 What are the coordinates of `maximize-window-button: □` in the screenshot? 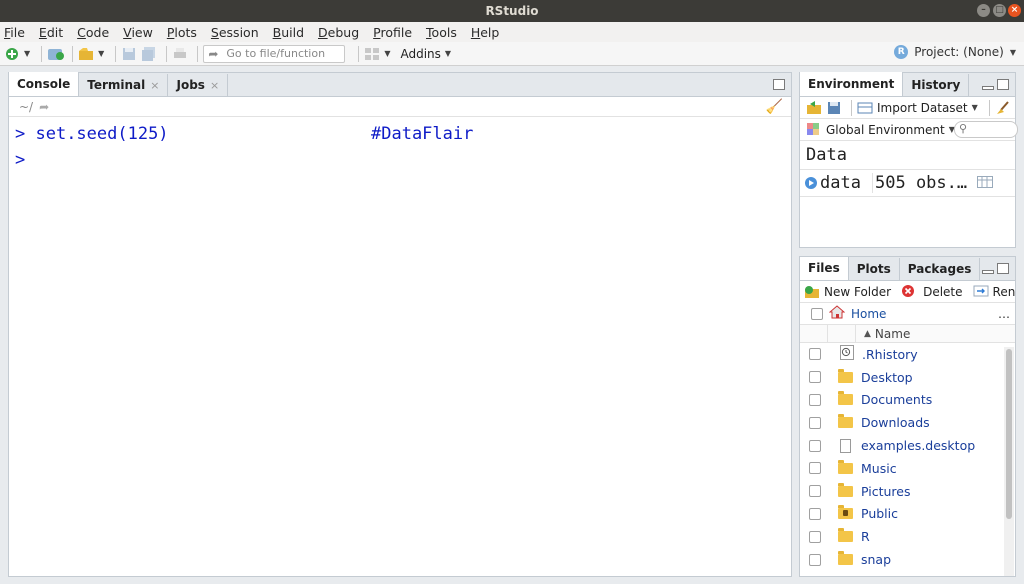 It's located at (999, 10).